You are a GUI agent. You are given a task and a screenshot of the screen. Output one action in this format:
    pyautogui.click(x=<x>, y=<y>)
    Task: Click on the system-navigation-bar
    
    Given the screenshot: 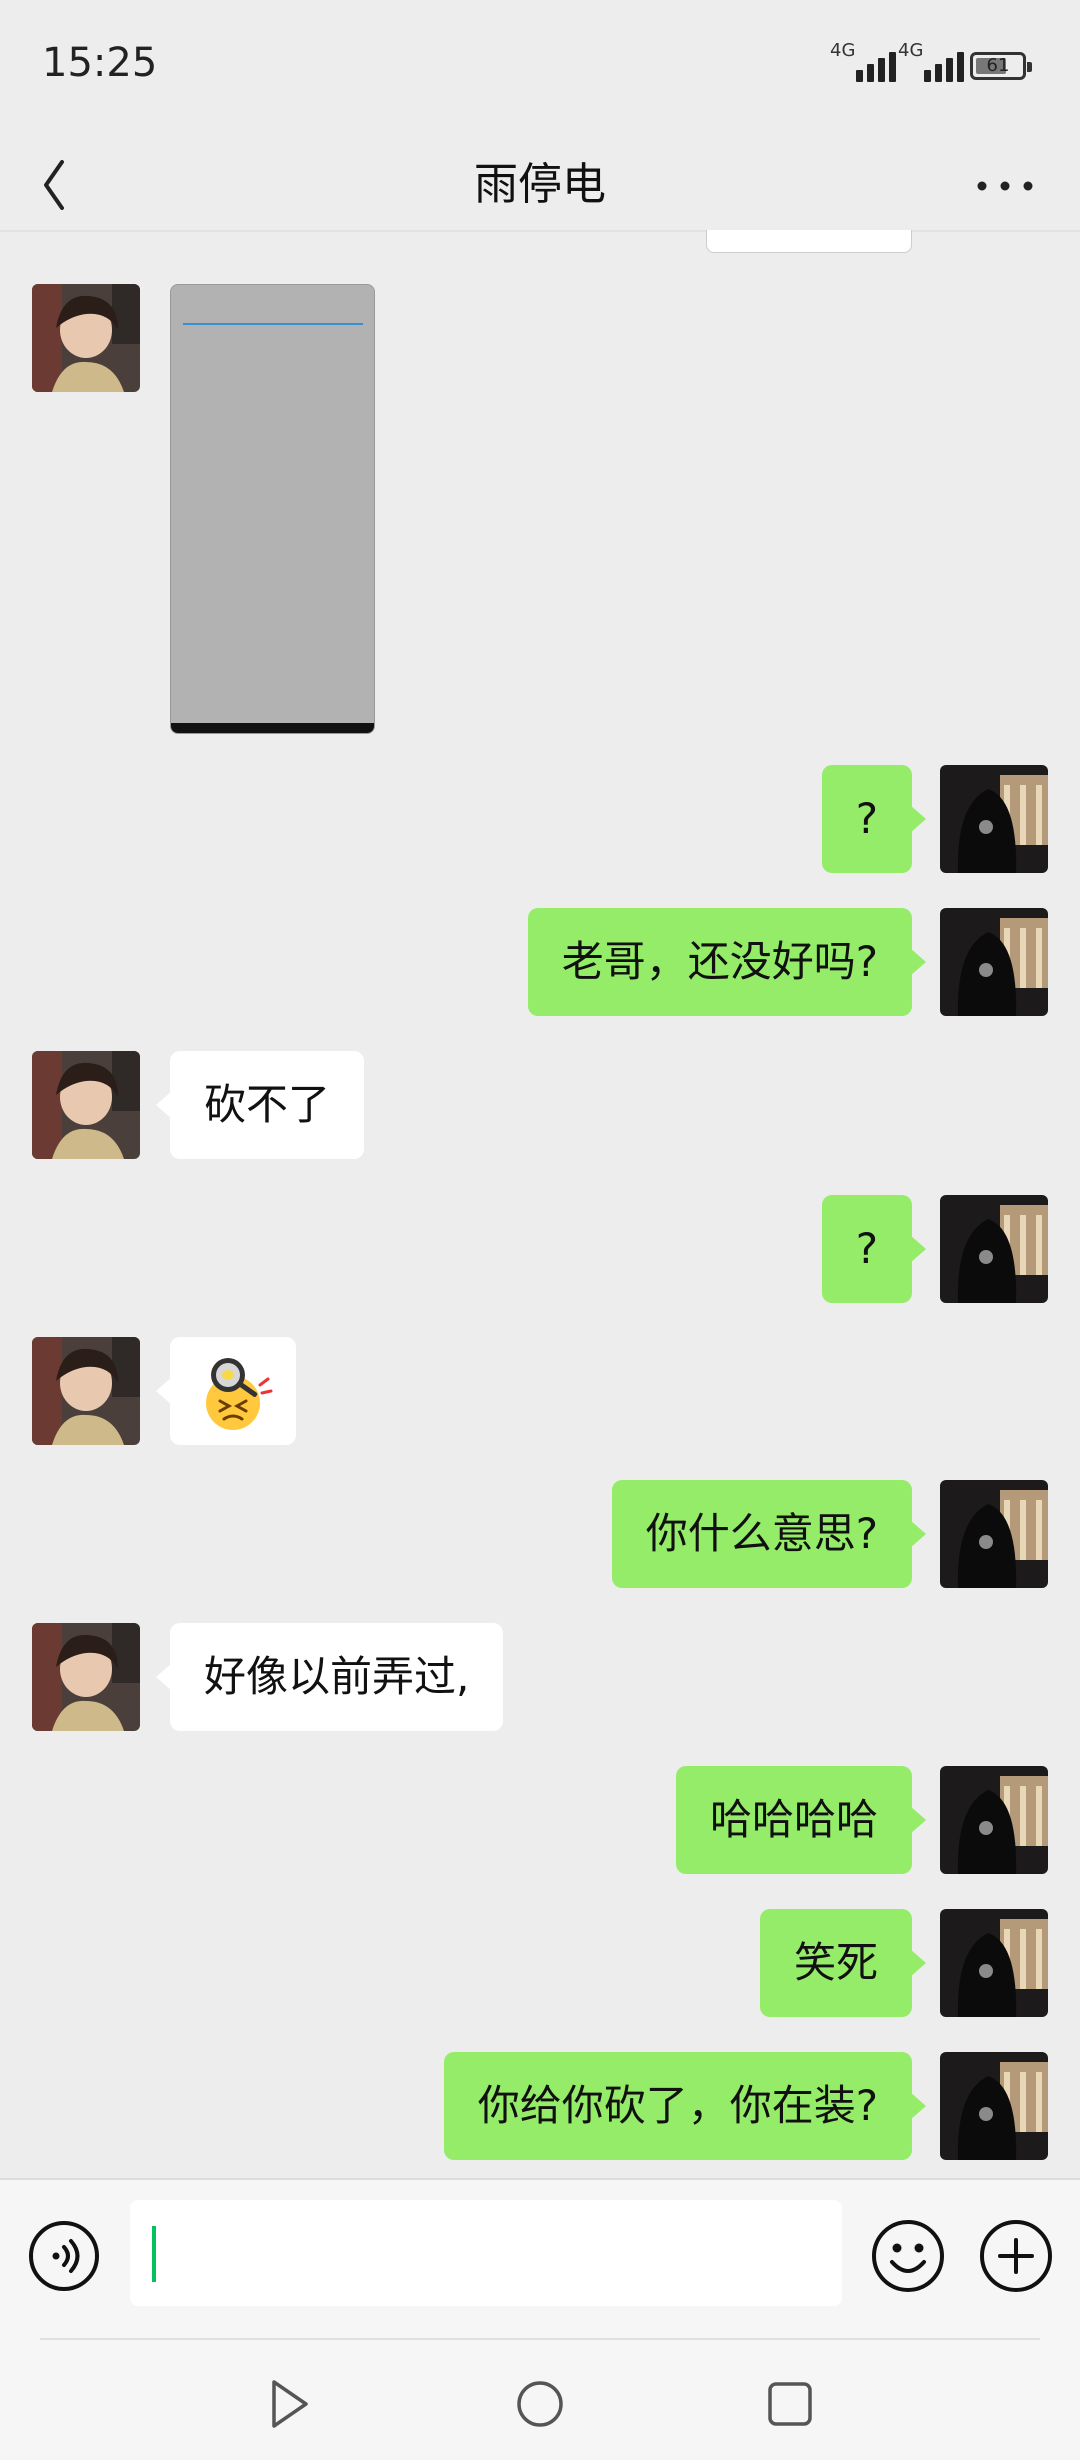 What is the action you would take?
    pyautogui.click(x=540, y=2399)
    